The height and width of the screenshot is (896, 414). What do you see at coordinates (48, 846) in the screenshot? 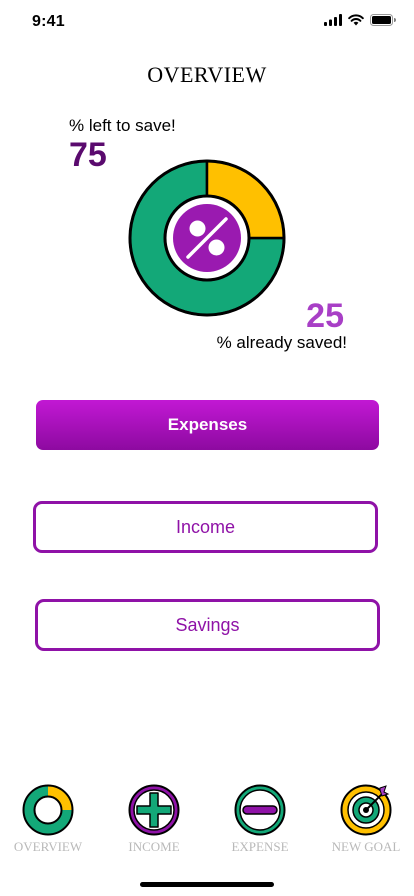
I see `tab-overview-label: OVERVIEW` at bounding box center [48, 846].